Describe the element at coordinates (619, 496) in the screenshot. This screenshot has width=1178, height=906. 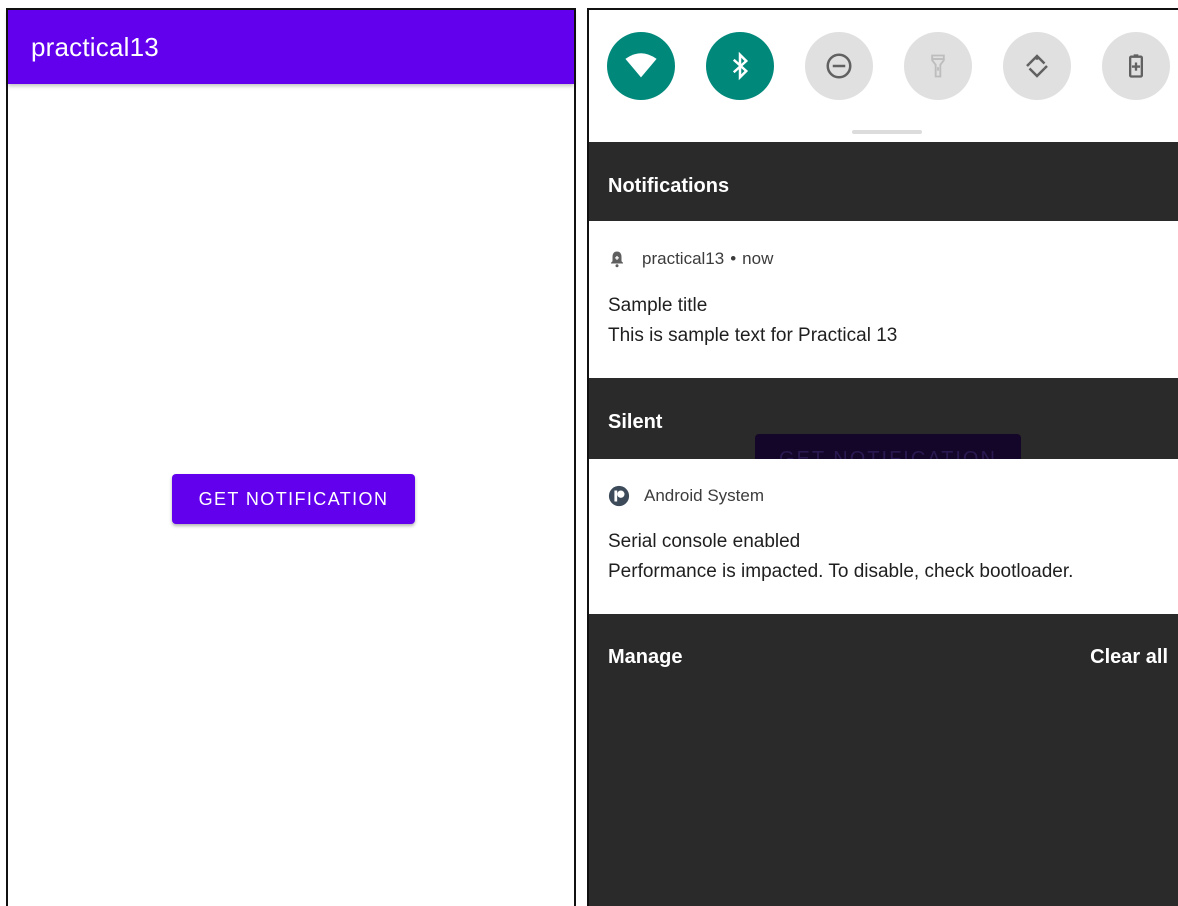
I see `android-system-icon` at that location.